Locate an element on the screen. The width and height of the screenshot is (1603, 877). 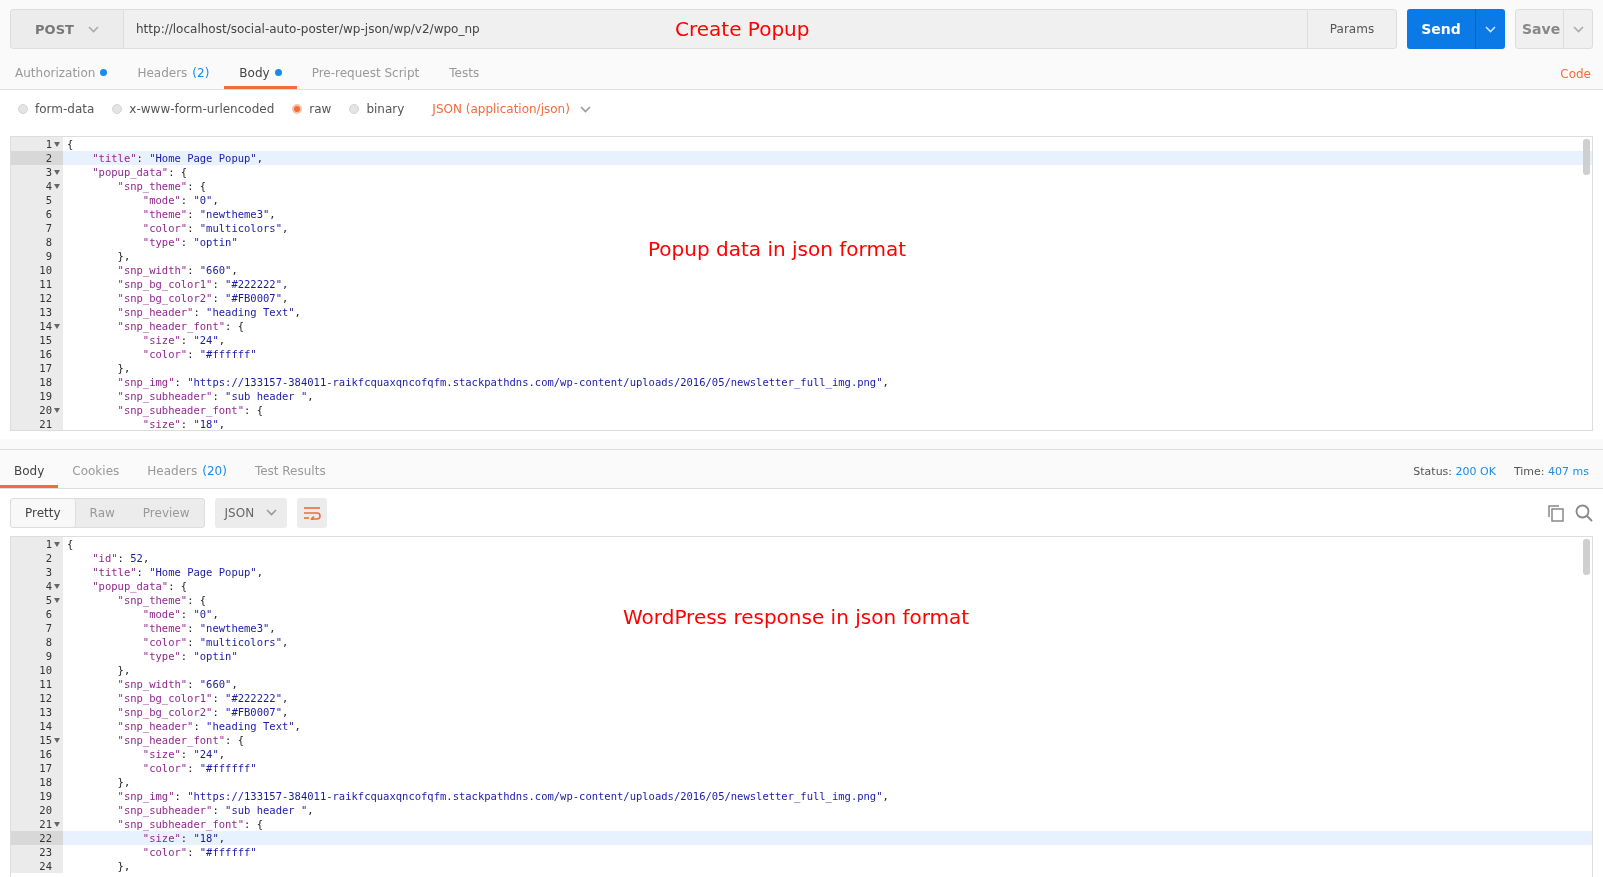
copy-icon is located at coordinates (1556, 512).